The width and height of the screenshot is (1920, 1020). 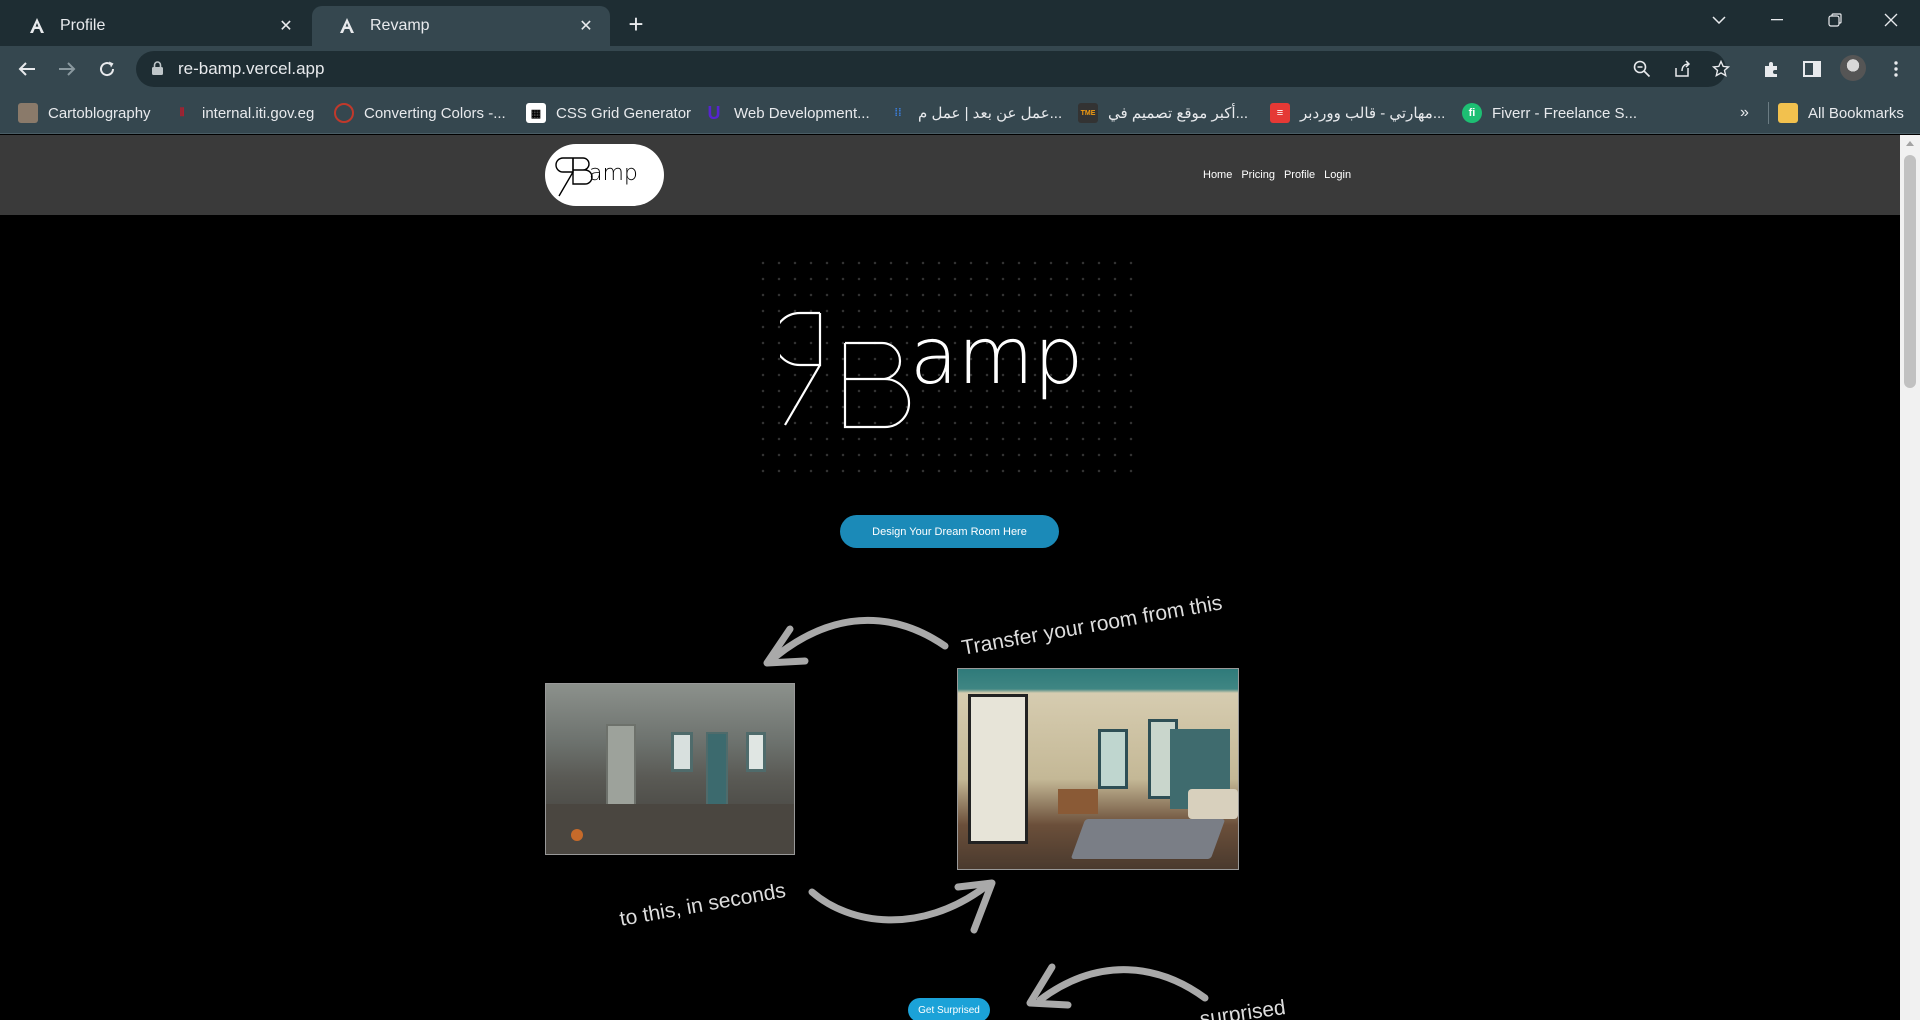 What do you see at coordinates (461, 26) in the screenshot?
I see `tab-revamp: Revamp ✕` at bounding box center [461, 26].